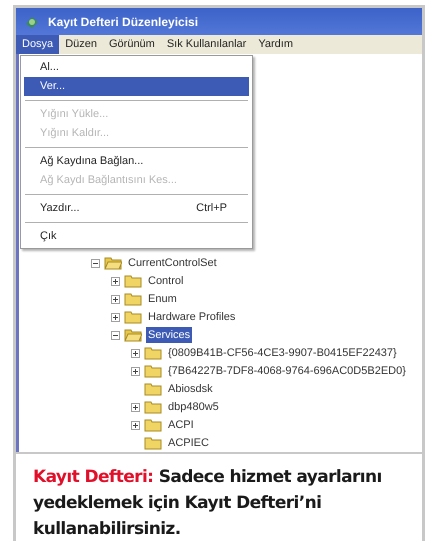  Describe the element at coordinates (287, 371) in the screenshot. I see `tree-item: {7B64227B-7DF8-4068-9764-696AC0D5B2ED0}` at that location.